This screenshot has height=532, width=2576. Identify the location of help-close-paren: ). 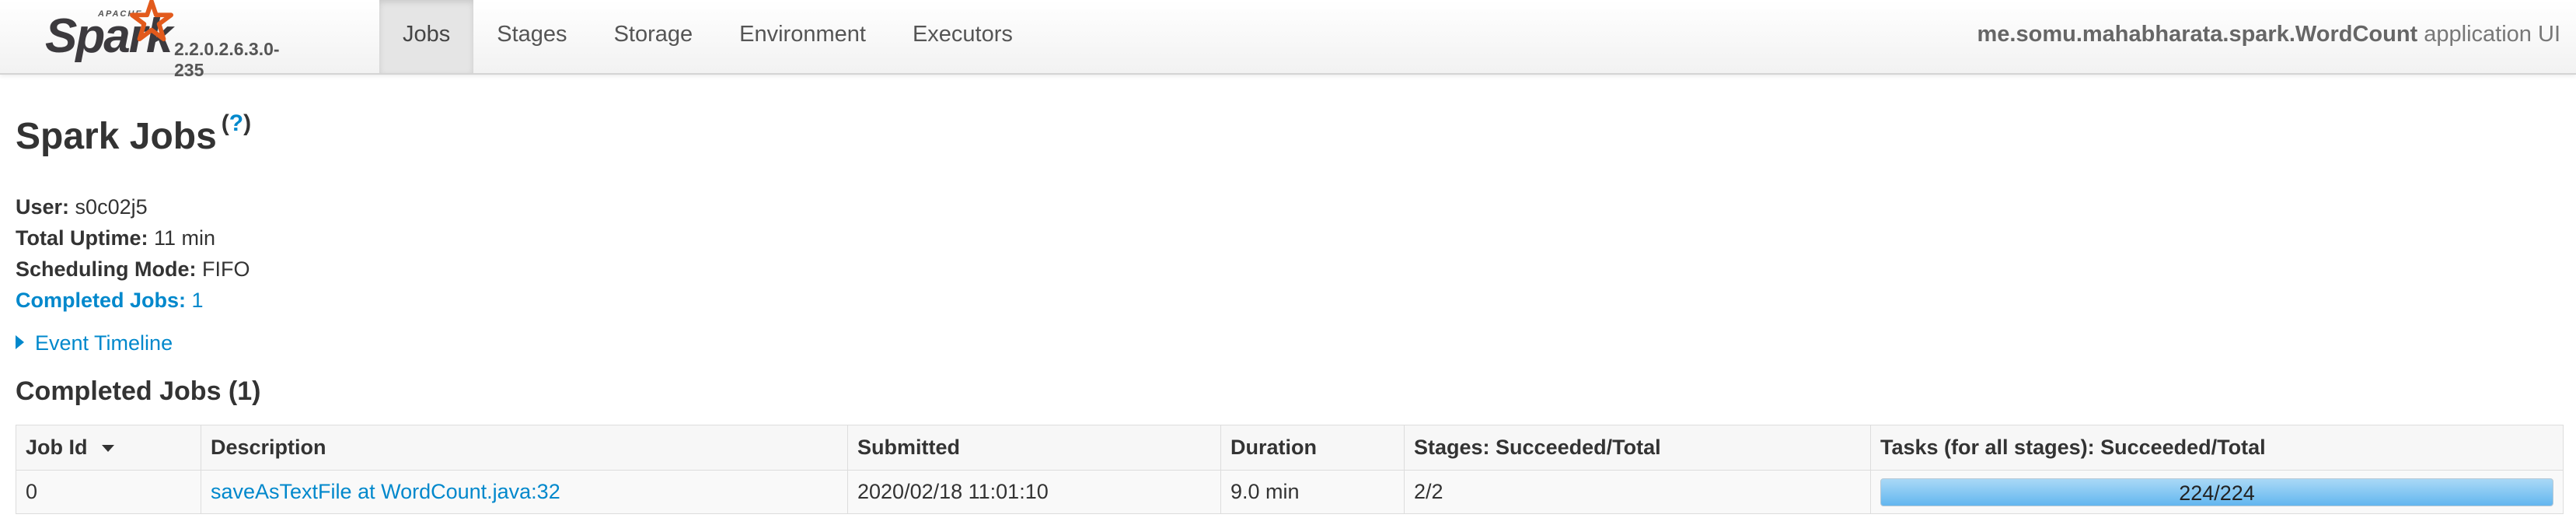
(248, 123).